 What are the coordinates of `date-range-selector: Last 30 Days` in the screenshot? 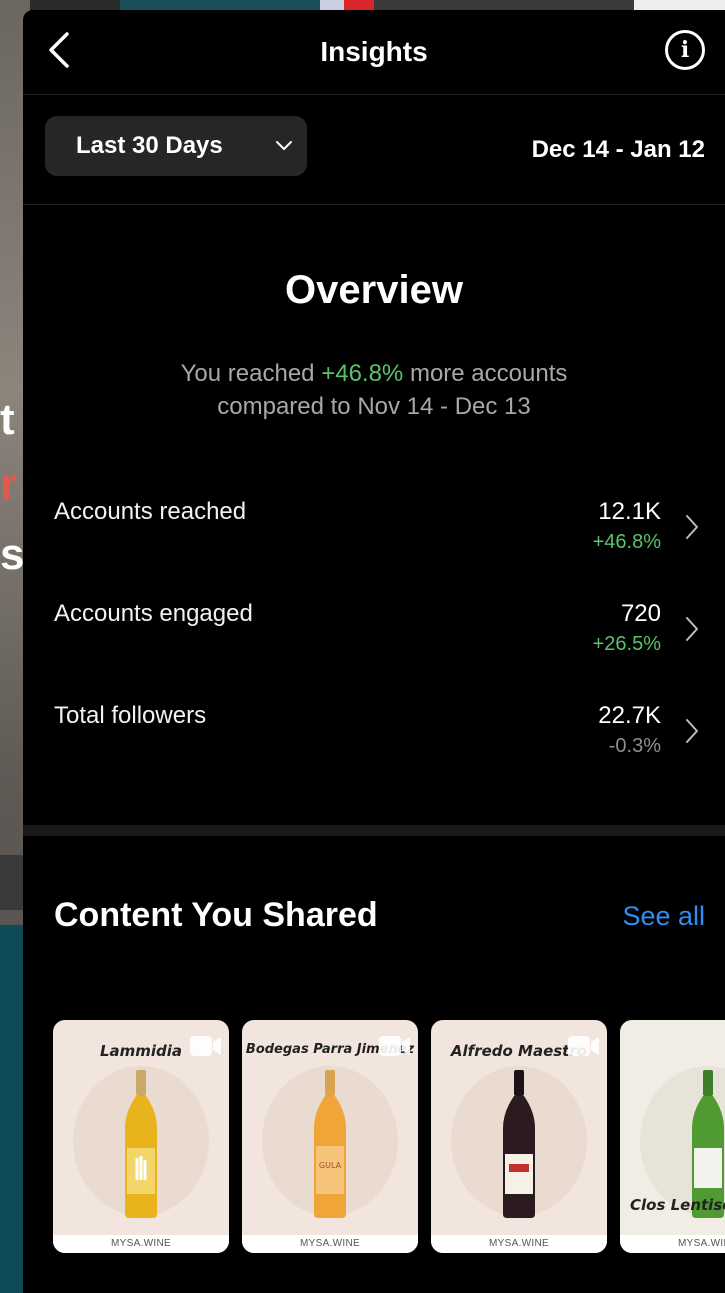 It's located at (176, 146).